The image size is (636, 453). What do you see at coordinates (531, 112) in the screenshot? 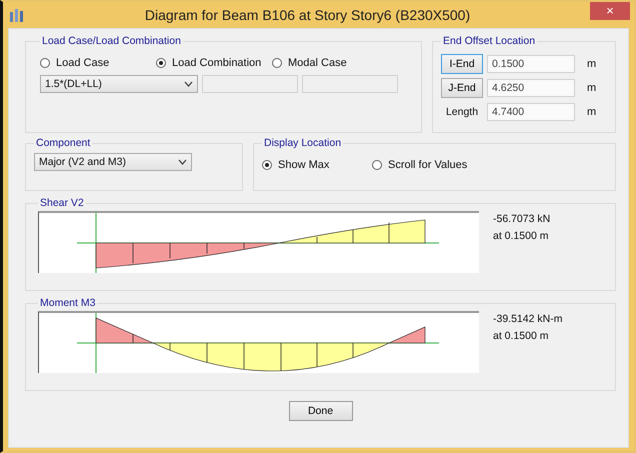
I see `value-field: 4.7400` at bounding box center [531, 112].